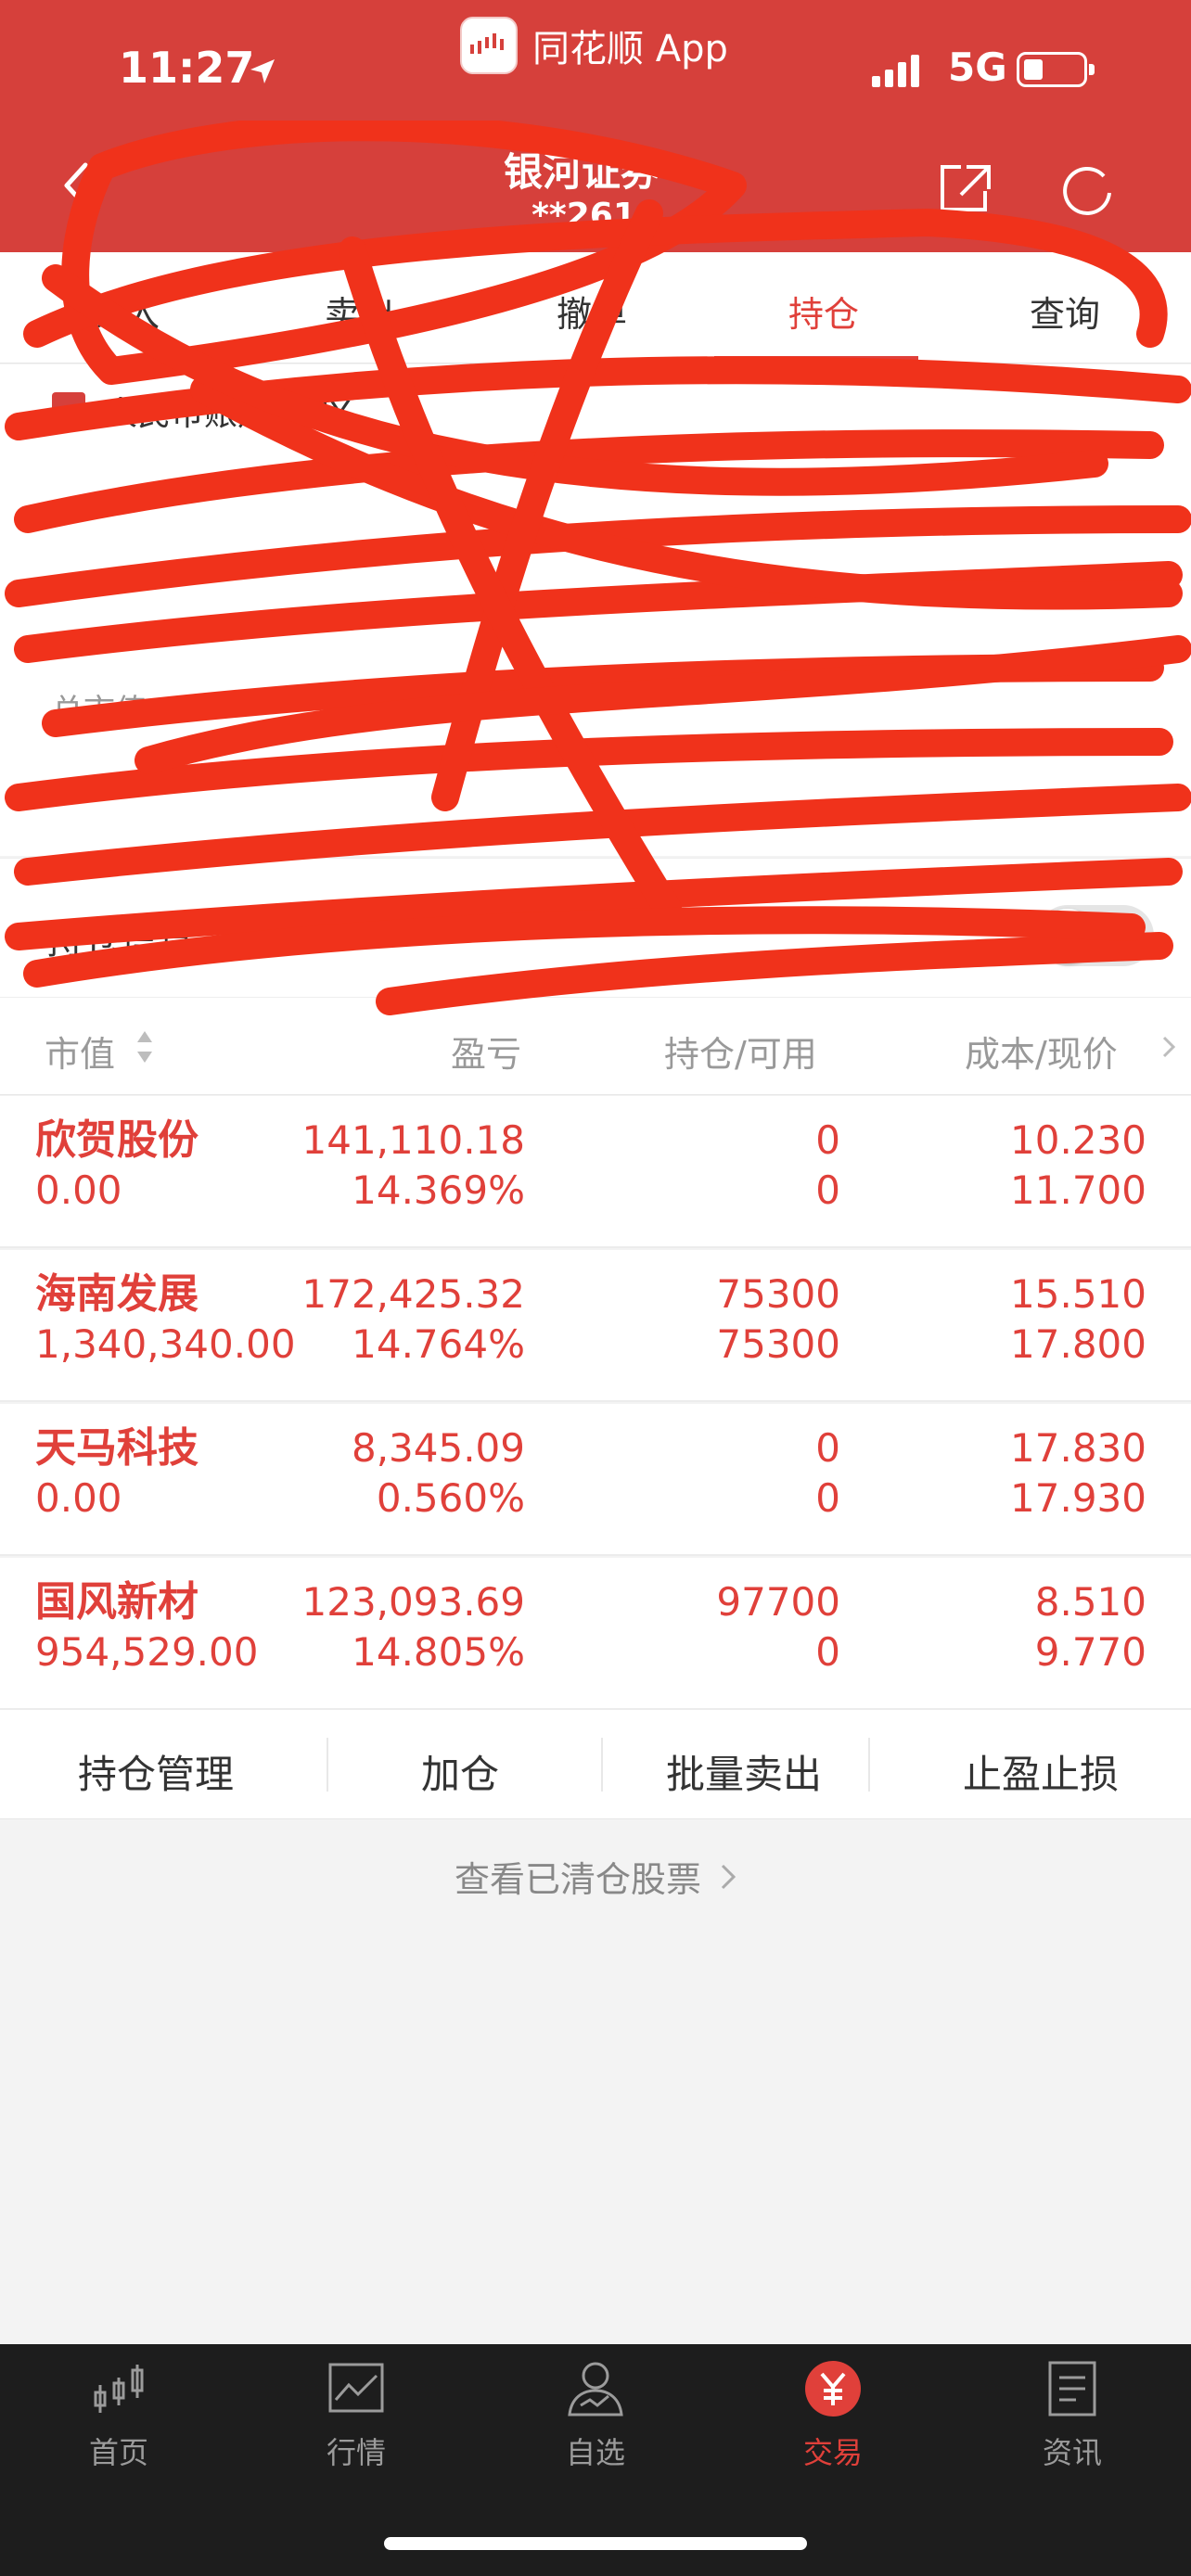 Image resolution: width=1191 pixels, height=2576 pixels. What do you see at coordinates (678, 169) in the screenshot?
I see `caret-down-icon` at bounding box center [678, 169].